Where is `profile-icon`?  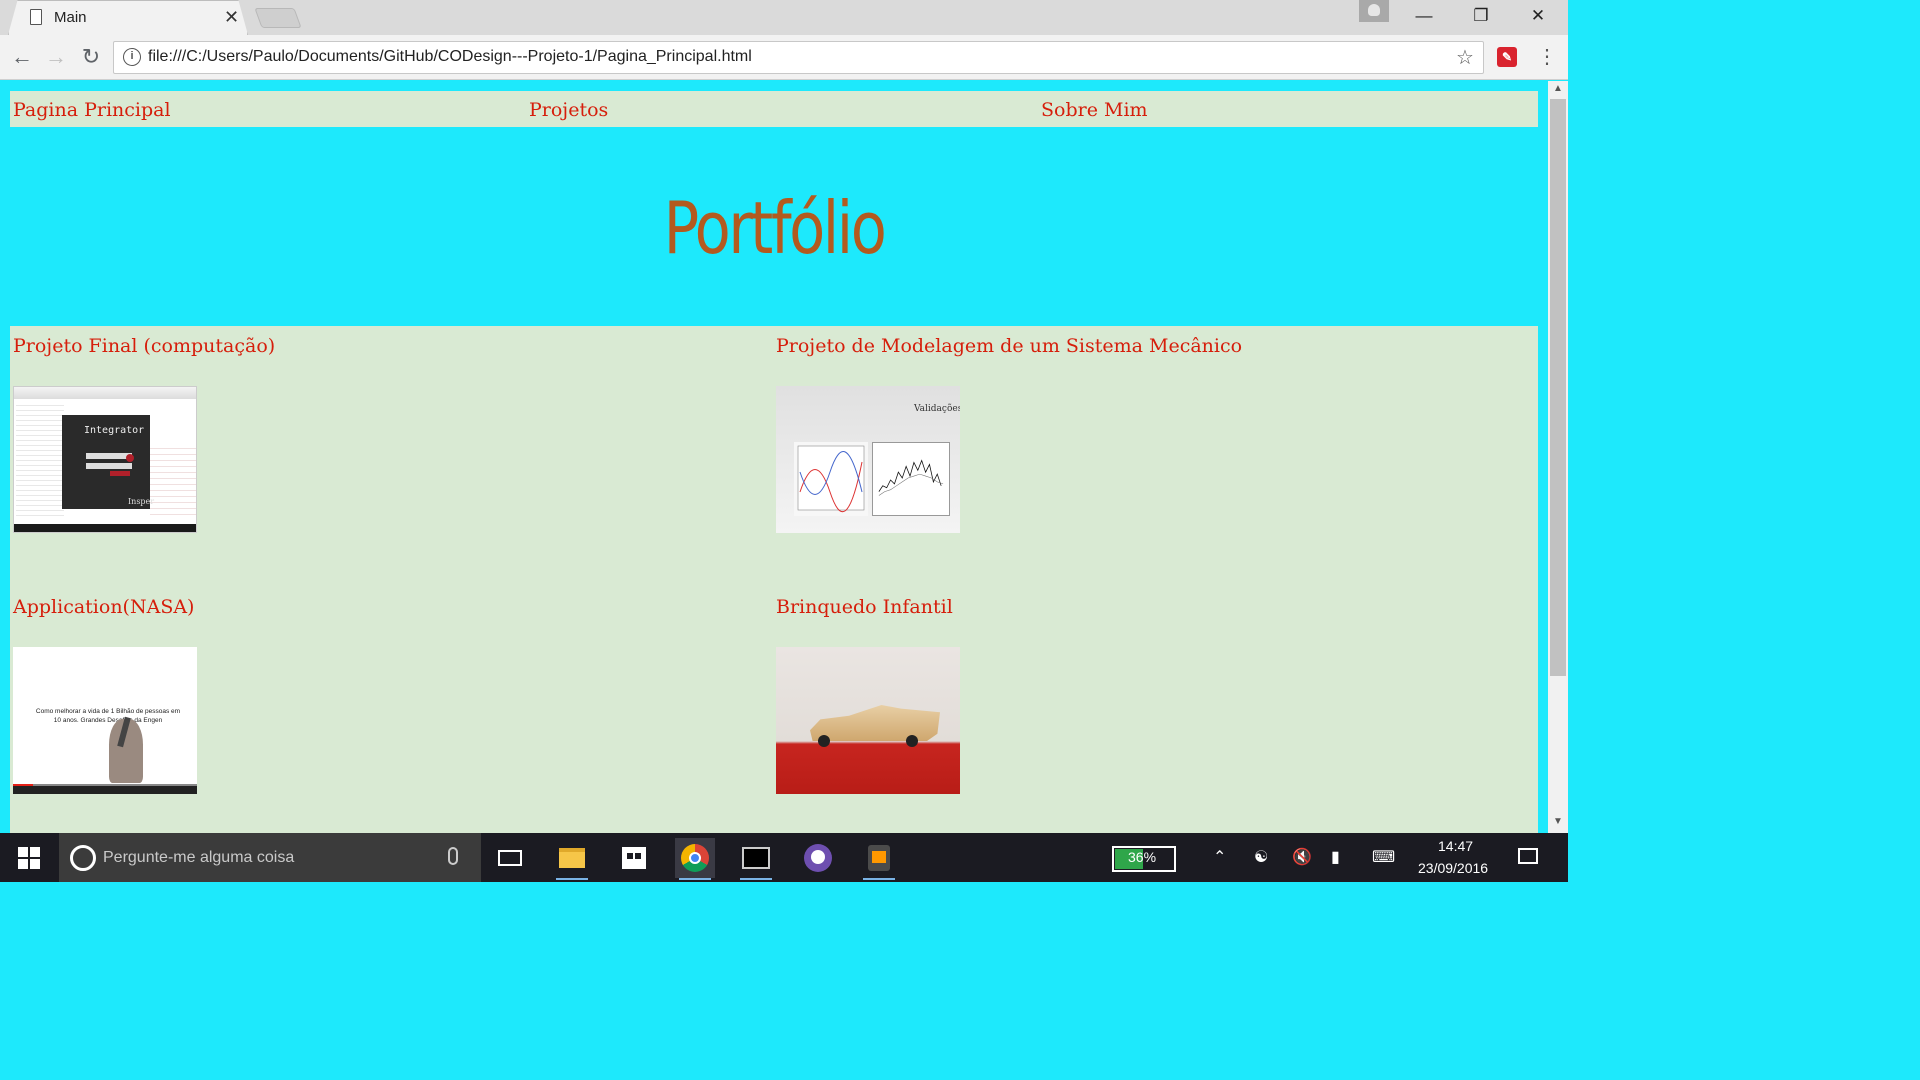
profile-icon is located at coordinates (1374, 10).